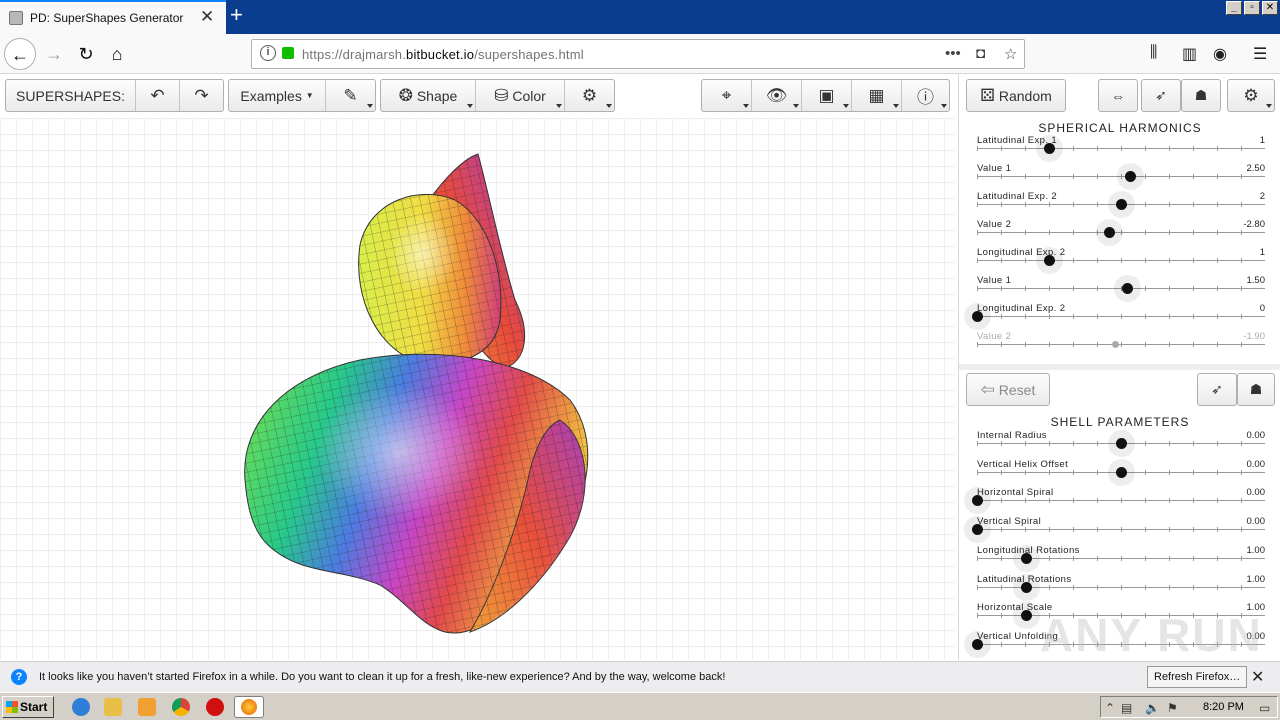 Image resolution: width=1280 pixels, height=720 pixels. I want to click on reload-icon: ↻, so click(86, 54).